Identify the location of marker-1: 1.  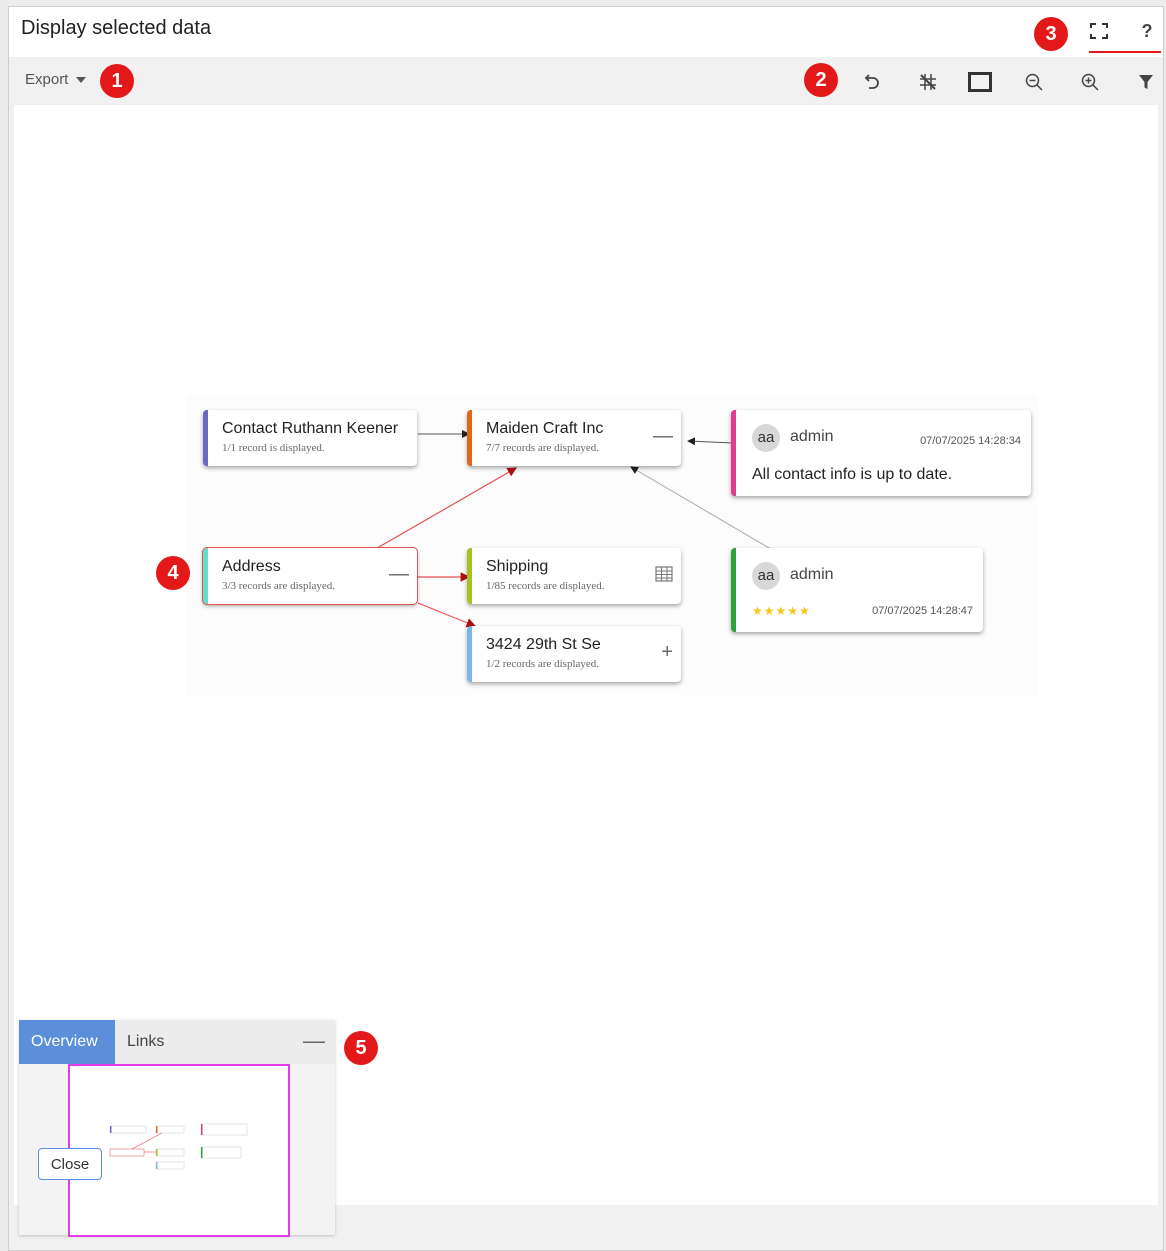
(117, 81).